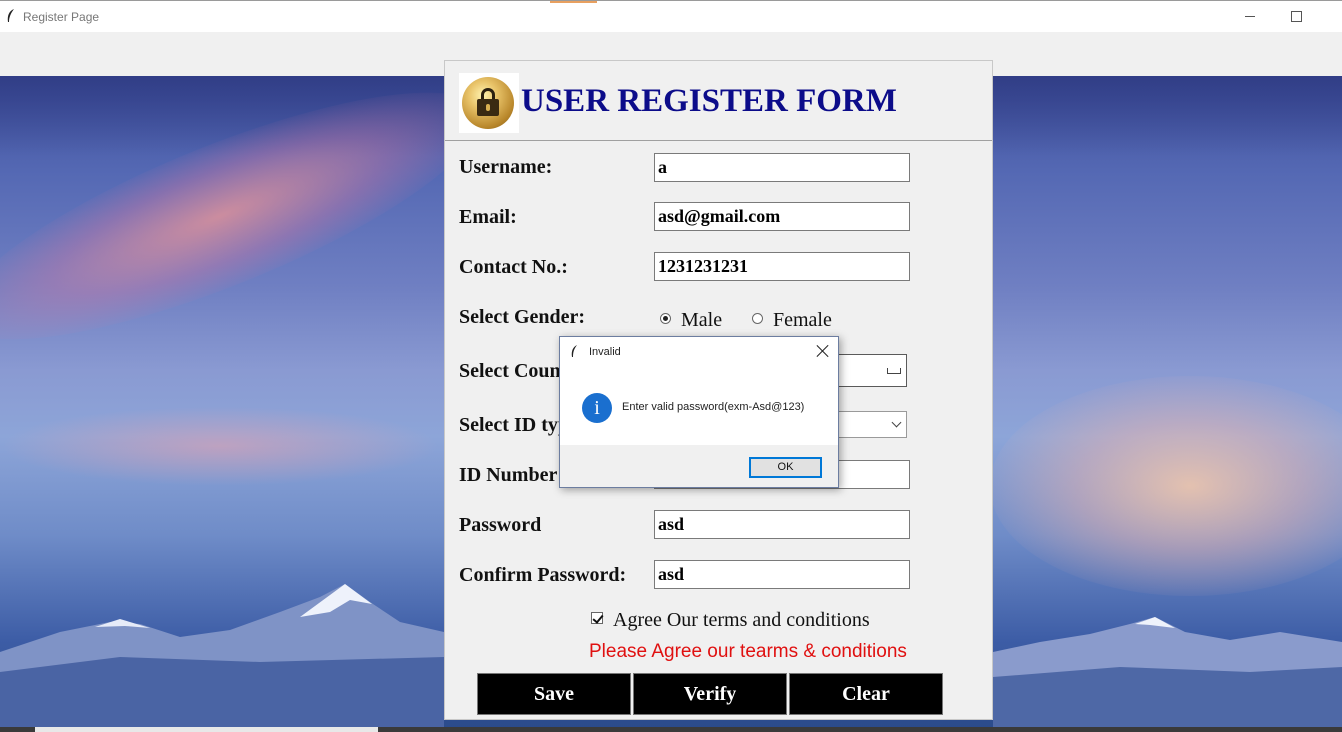  What do you see at coordinates (894, 371) in the screenshot?
I see `menu-indicator-icon` at bounding box center [894, 371].